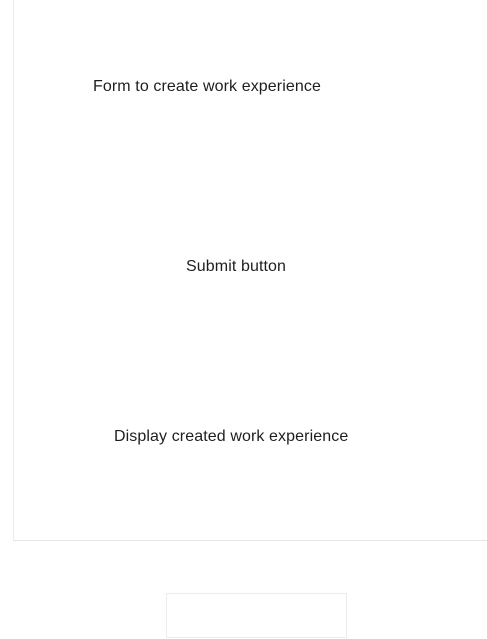  Describe the element at coordinates (256, 615) in the screenshot. I see `empty-box` at that location.